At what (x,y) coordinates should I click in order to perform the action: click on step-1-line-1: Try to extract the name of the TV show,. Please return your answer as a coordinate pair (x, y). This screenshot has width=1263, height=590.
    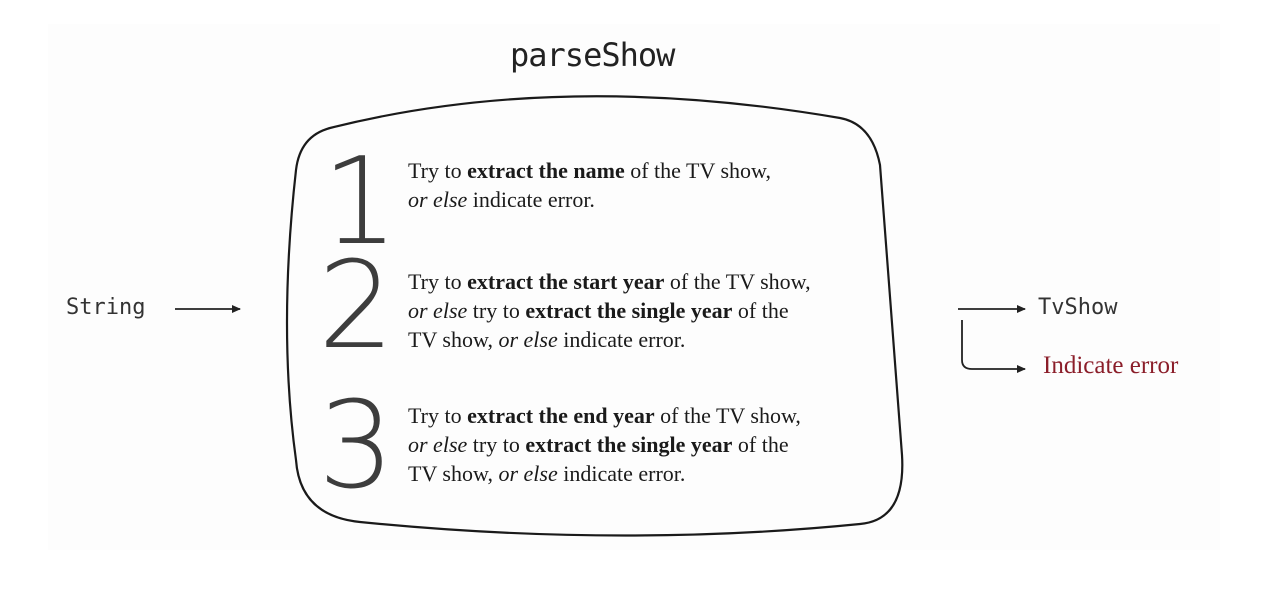
    Looking at the image, I should click on (658, 170).